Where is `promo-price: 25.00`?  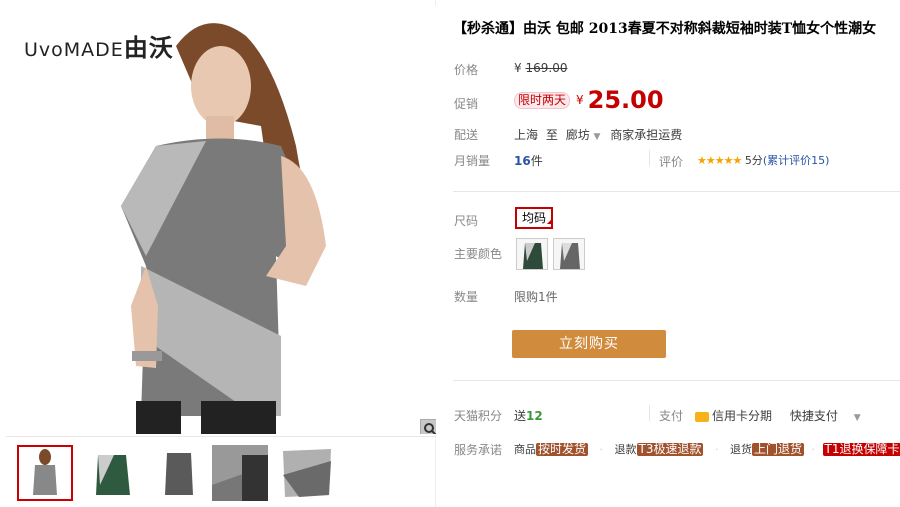 promo-price: 25.00 is located at coordinates (625, 100).